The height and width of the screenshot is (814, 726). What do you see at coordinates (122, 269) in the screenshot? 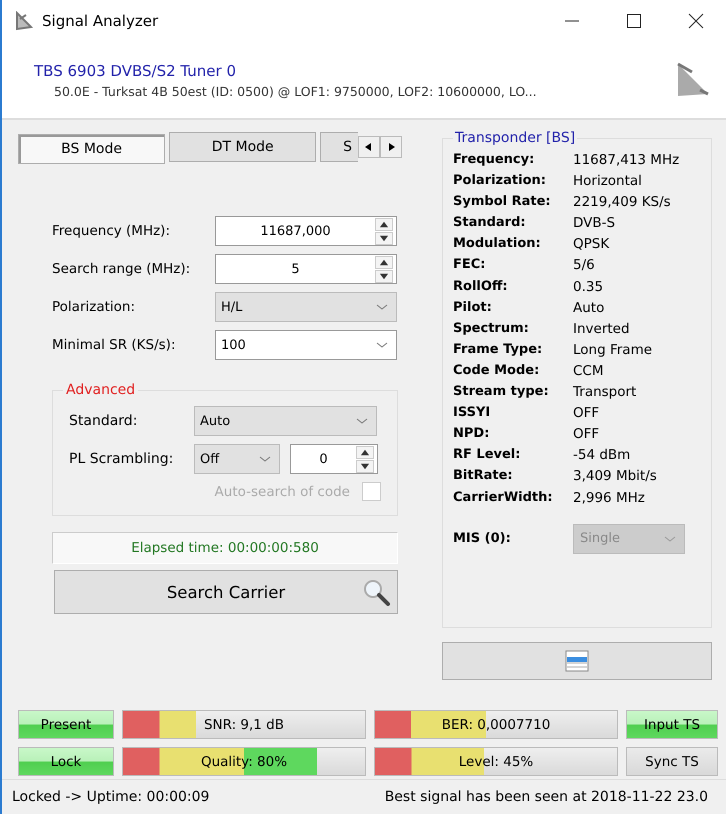
I see `field-label: Search range (MHz):` at bounding box center [122, 269].